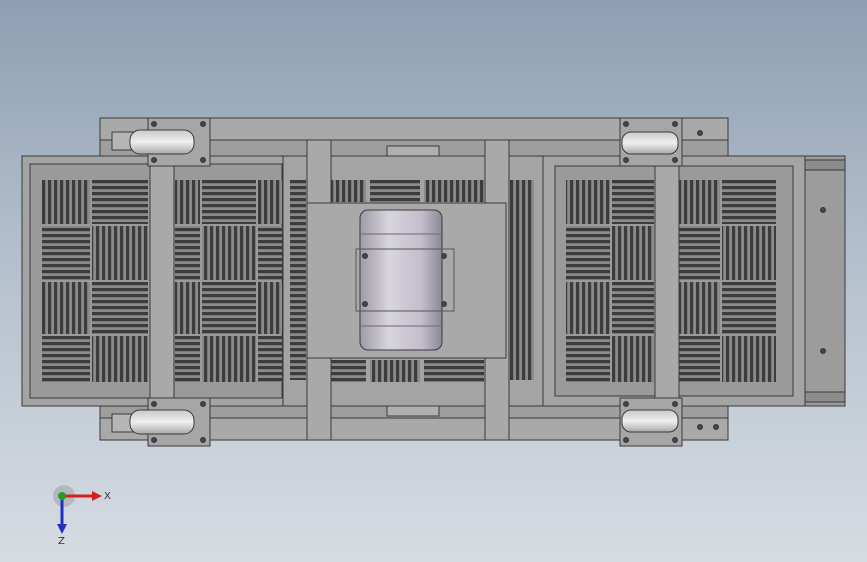 Image resolution: width=867 pixels, height=562 pixels. Describe the element at coordinates (107, 496) in the screenshot. I see `x-axis-label: X` at that location.